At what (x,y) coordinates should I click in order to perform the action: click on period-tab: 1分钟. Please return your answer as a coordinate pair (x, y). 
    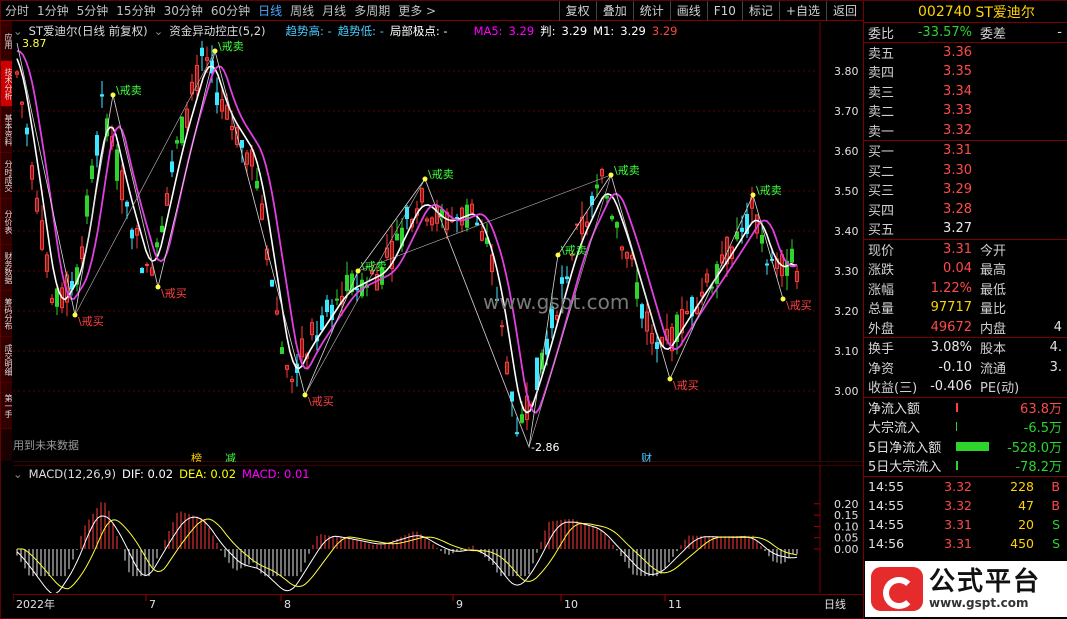
    Looking at the image, I should click on (53, 11).